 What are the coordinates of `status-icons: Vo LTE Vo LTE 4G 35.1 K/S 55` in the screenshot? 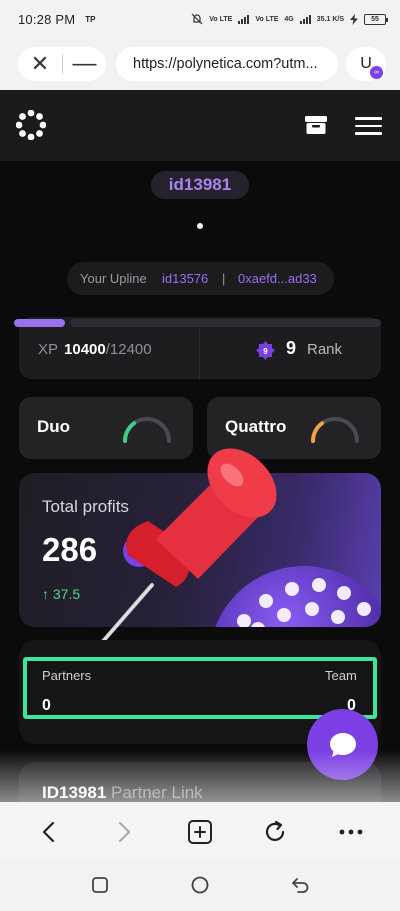 It's located at (289, 19).